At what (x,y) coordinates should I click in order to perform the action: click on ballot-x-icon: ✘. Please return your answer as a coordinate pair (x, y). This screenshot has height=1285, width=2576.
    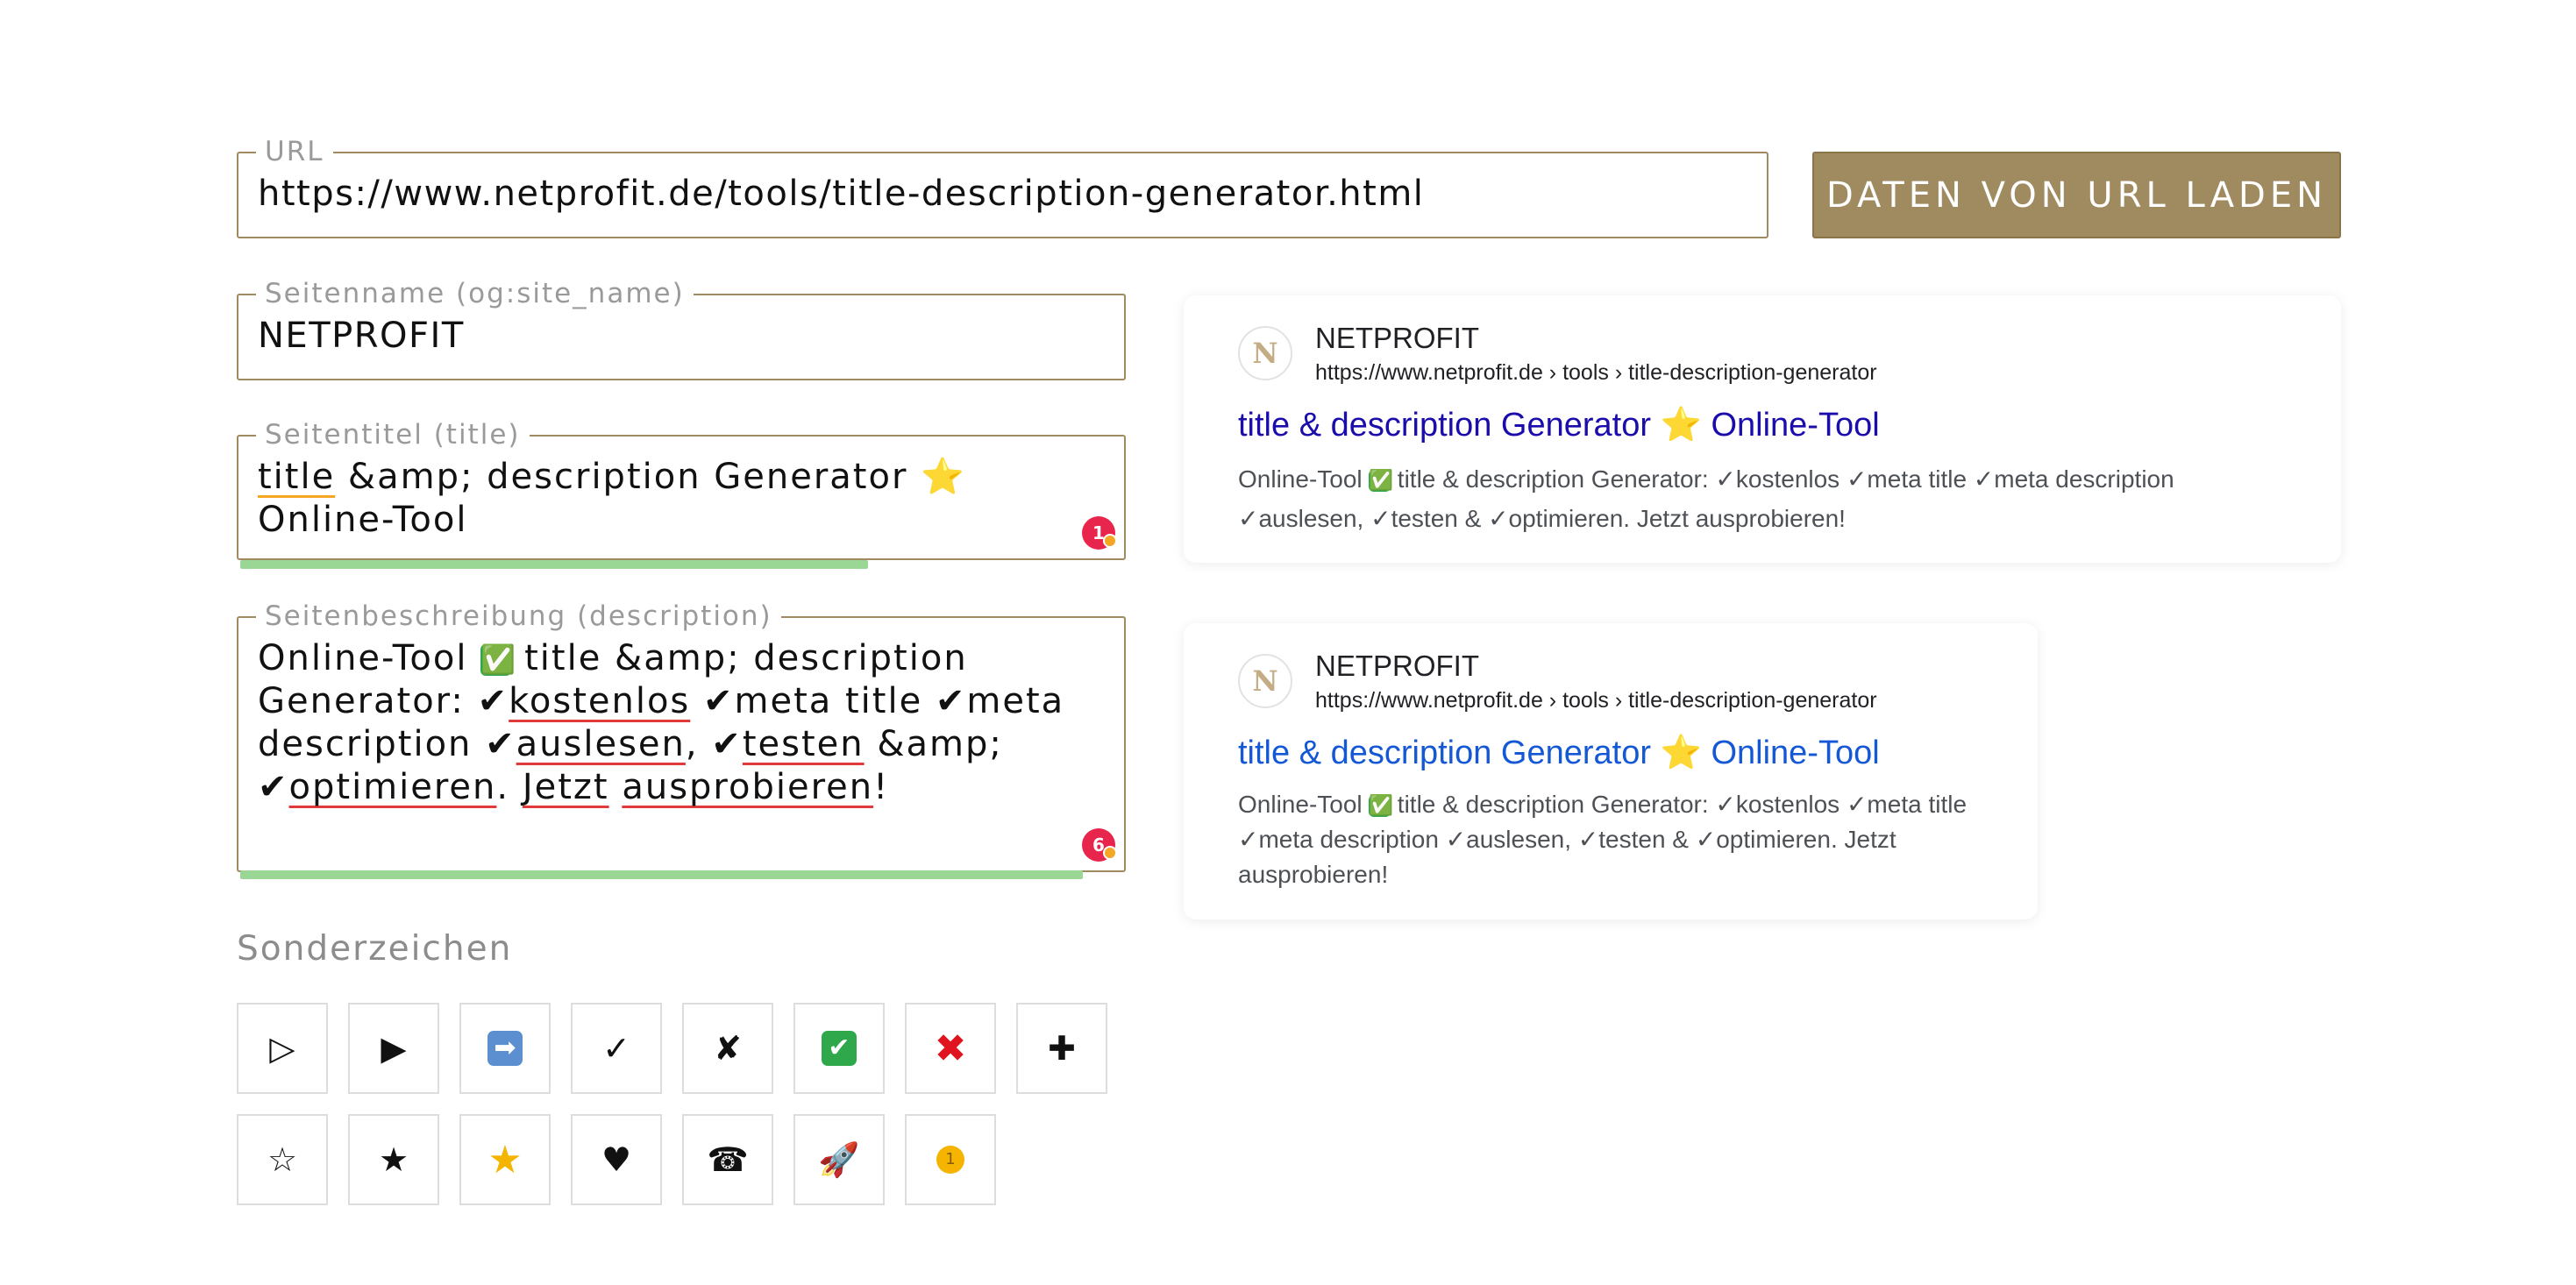
    Looking at the image, I should click on (728, 1048).